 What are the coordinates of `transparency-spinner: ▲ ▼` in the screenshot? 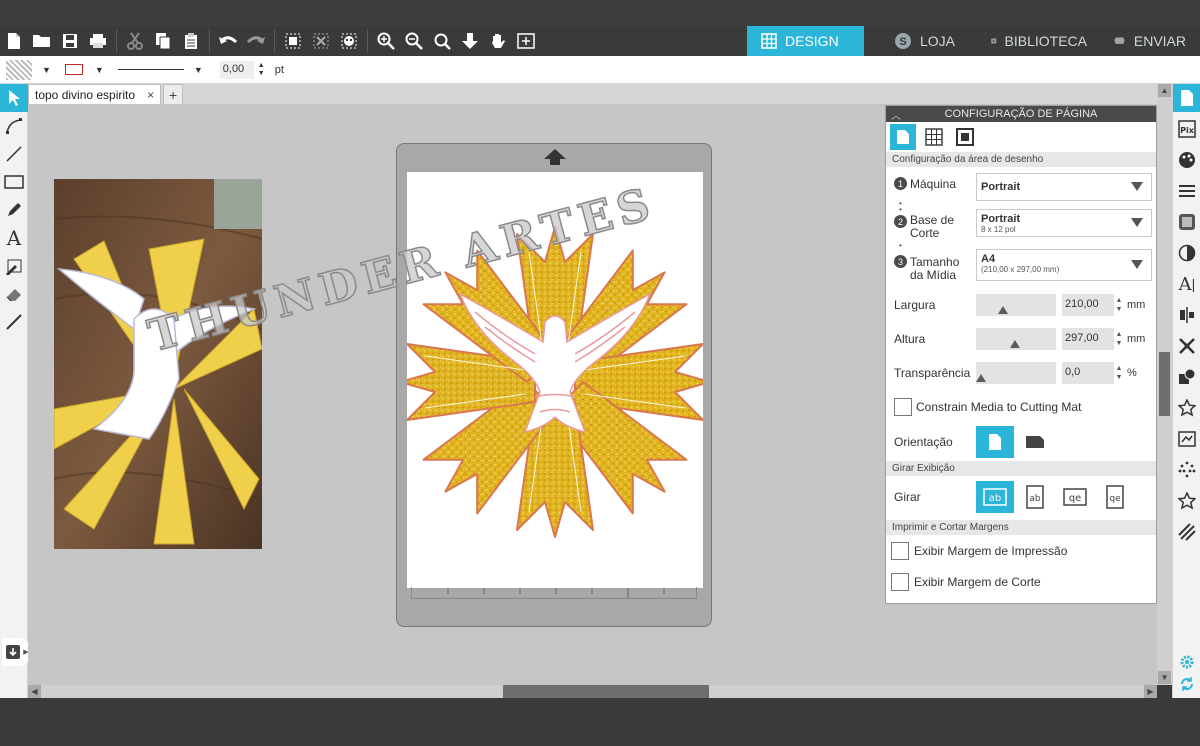 It's located at (1119, 373).